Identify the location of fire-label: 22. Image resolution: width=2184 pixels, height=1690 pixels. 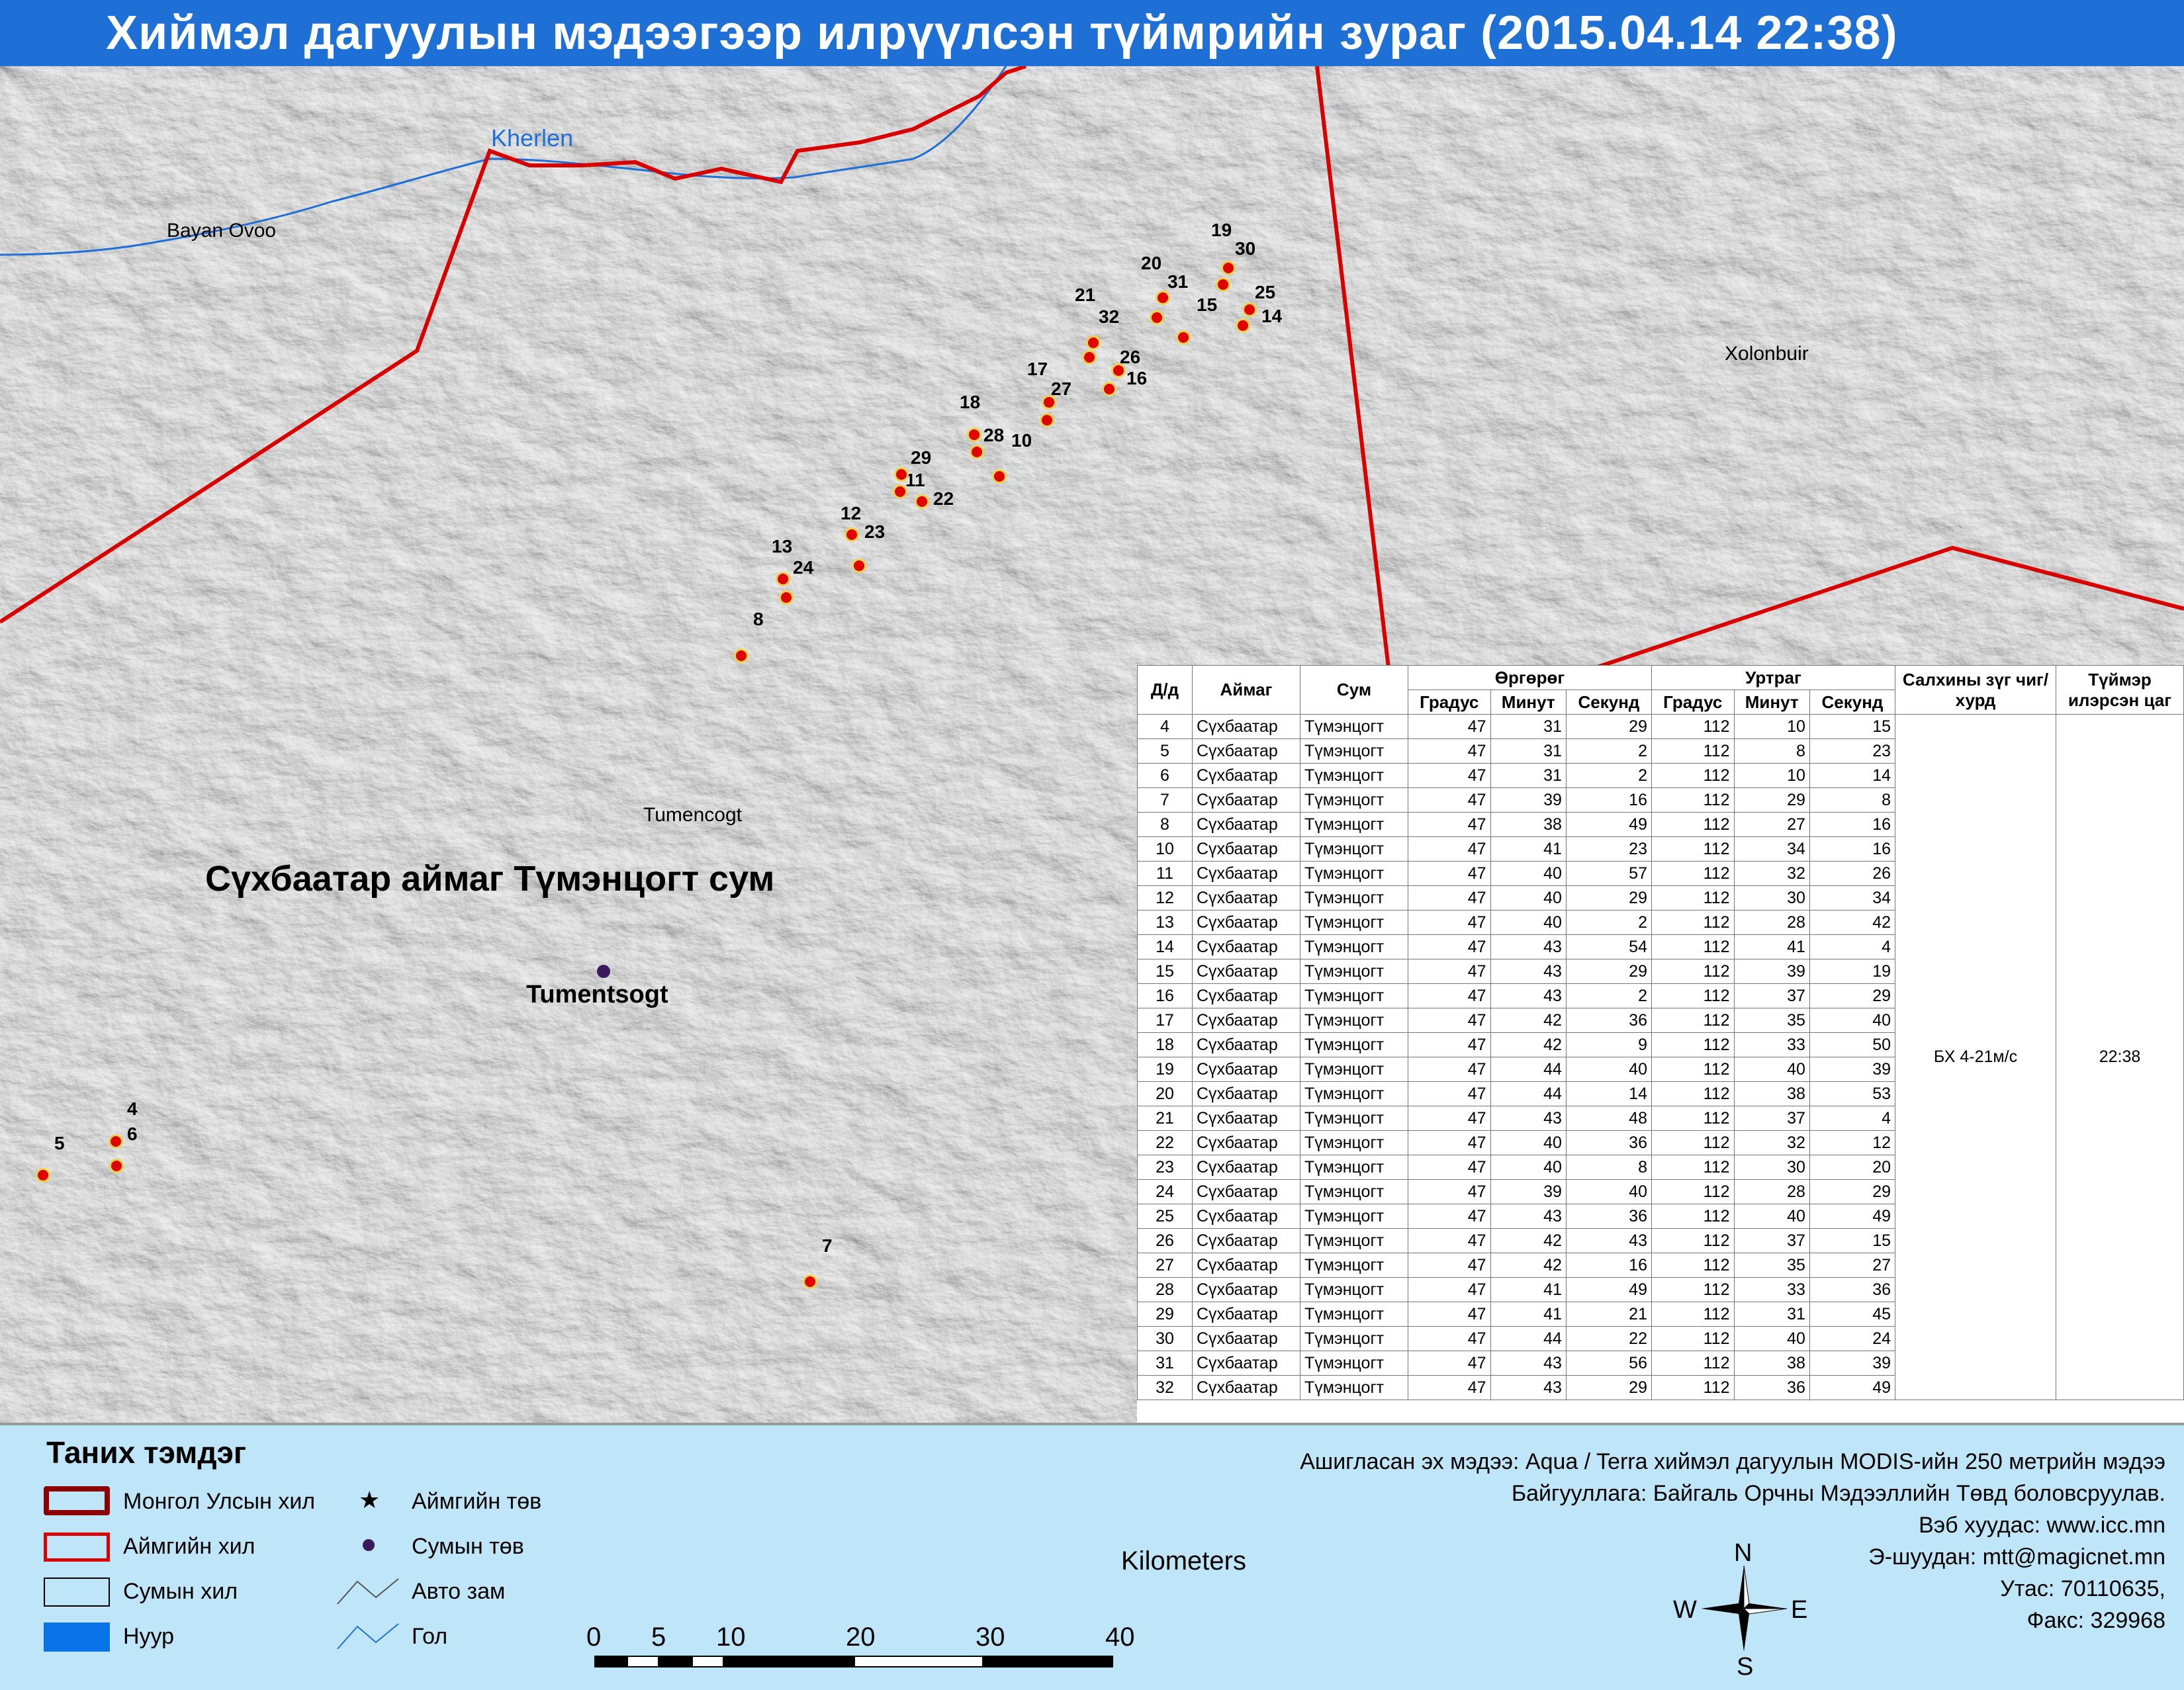
(943, 498).